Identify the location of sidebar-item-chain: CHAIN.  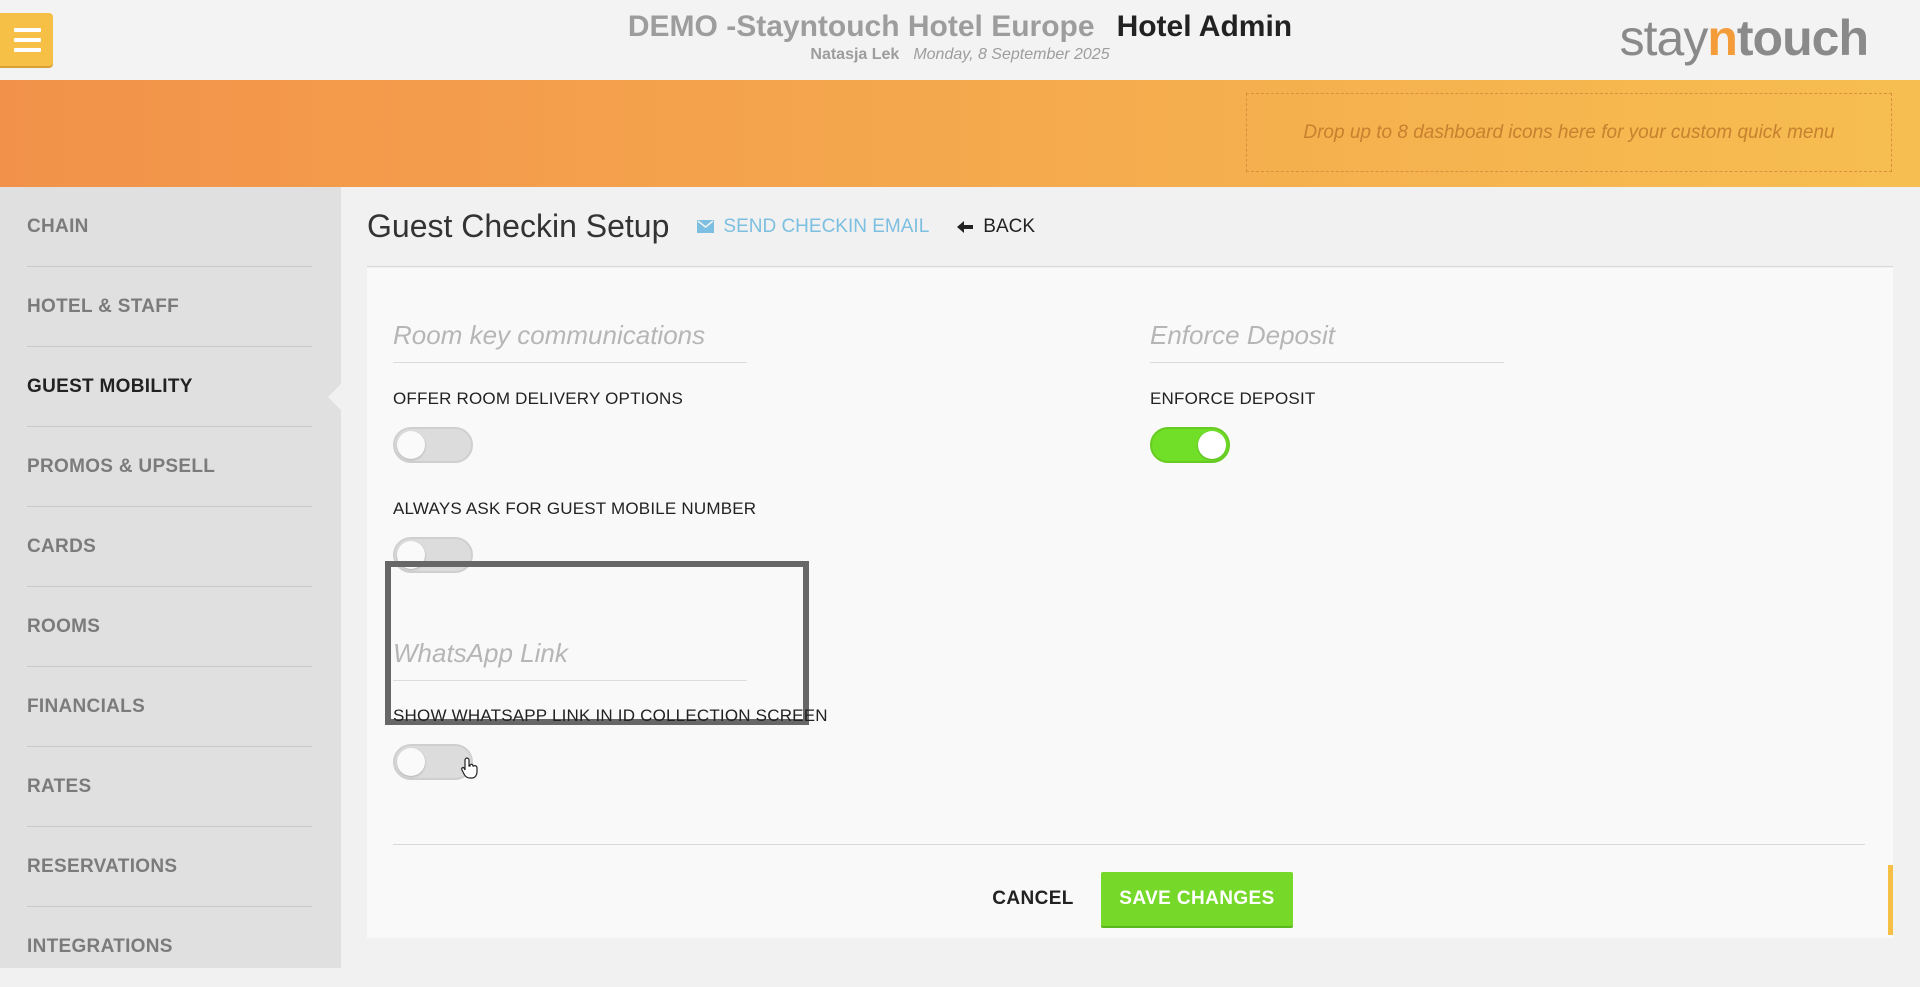
(169, 227).